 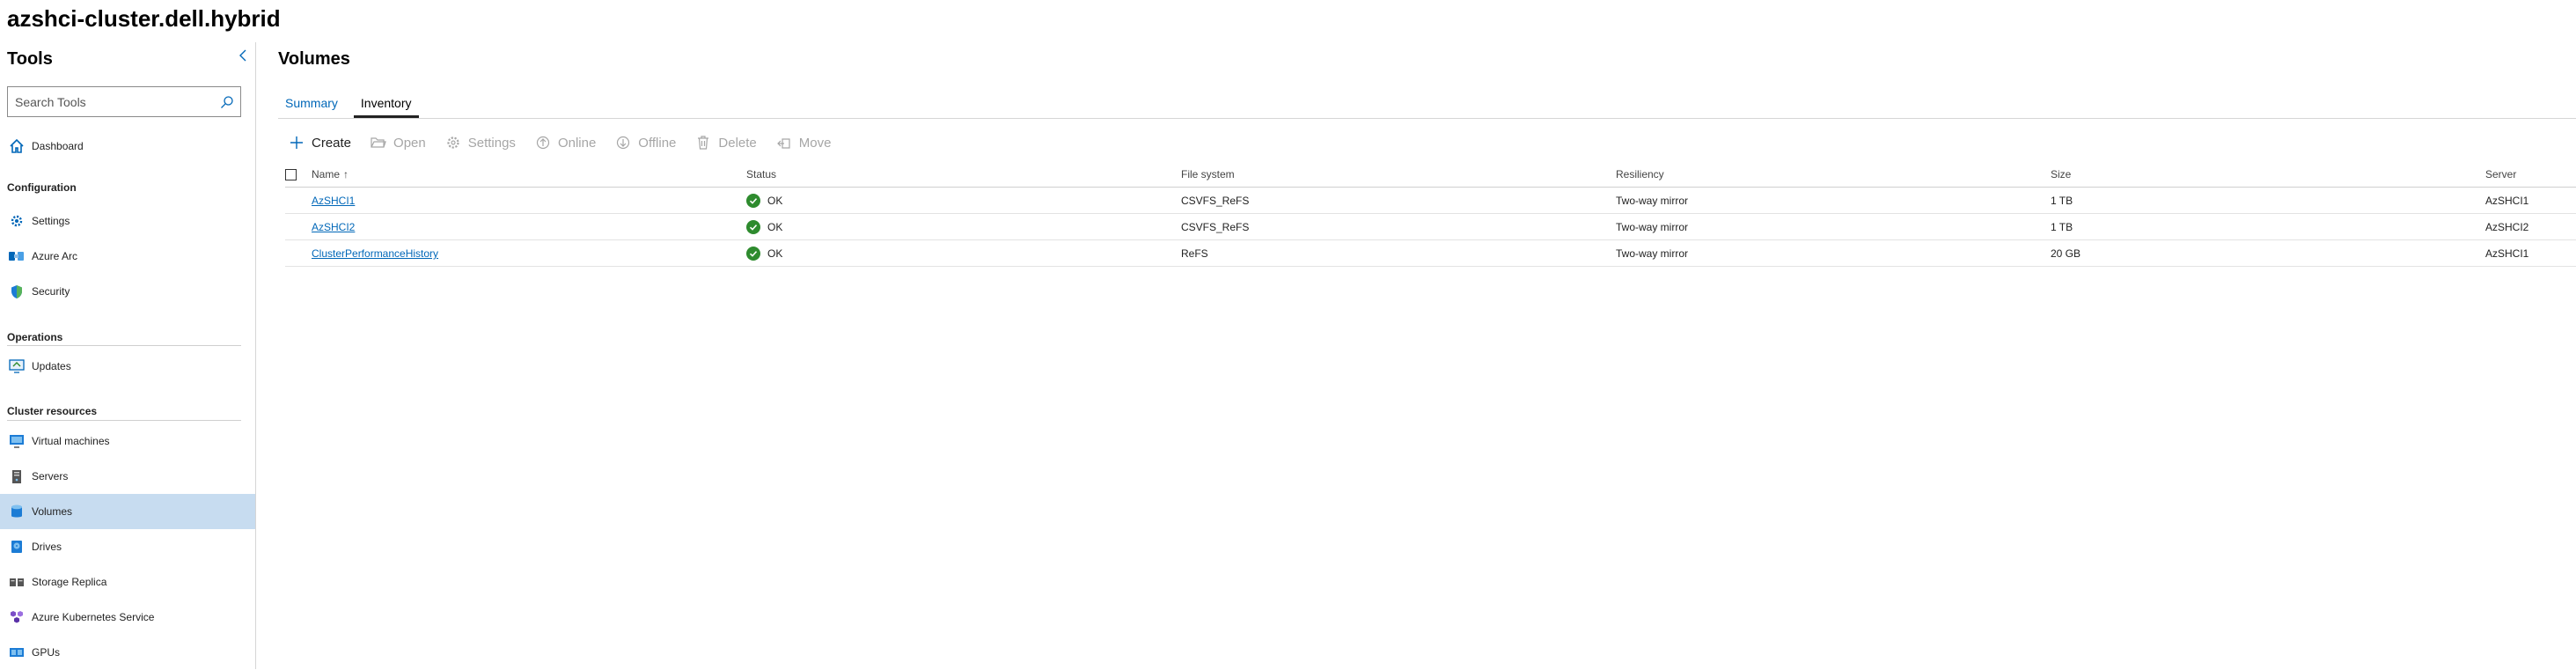 I want to click on sidebar-item-label: Volumes, so click(x=52, y=511).